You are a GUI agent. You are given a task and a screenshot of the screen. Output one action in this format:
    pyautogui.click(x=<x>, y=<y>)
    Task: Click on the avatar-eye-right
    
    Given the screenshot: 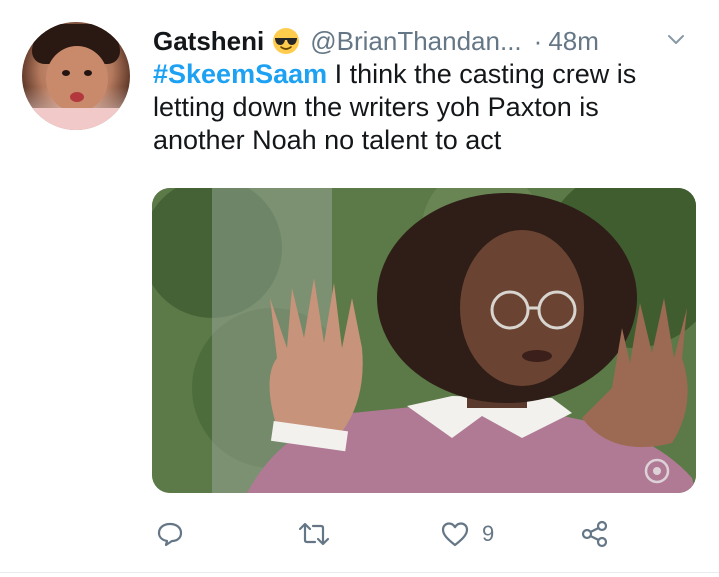 What is the action you would take?
    pyautogui.click(x=88, y=73)
    